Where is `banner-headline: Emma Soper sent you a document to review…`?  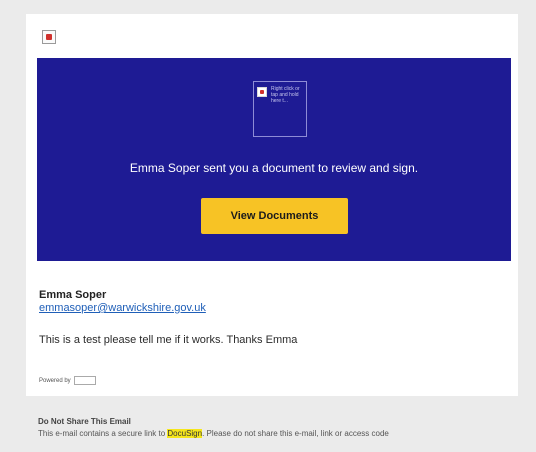 banner-headline: Emma Soper sent you a document to review… is located at coordinates (274, 168).